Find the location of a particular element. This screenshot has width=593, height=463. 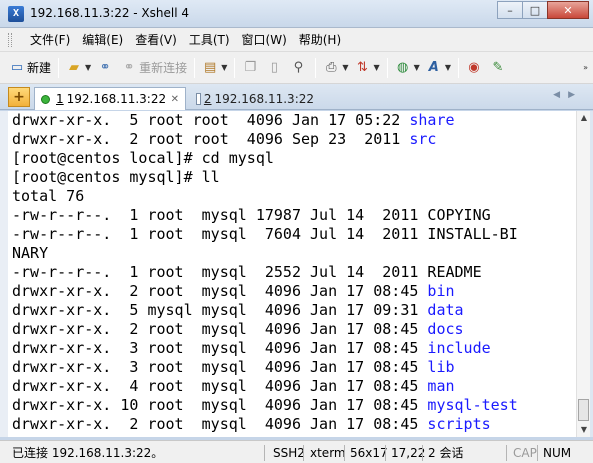

new-session-icon: ▭ is located at coordinates (17, 67).